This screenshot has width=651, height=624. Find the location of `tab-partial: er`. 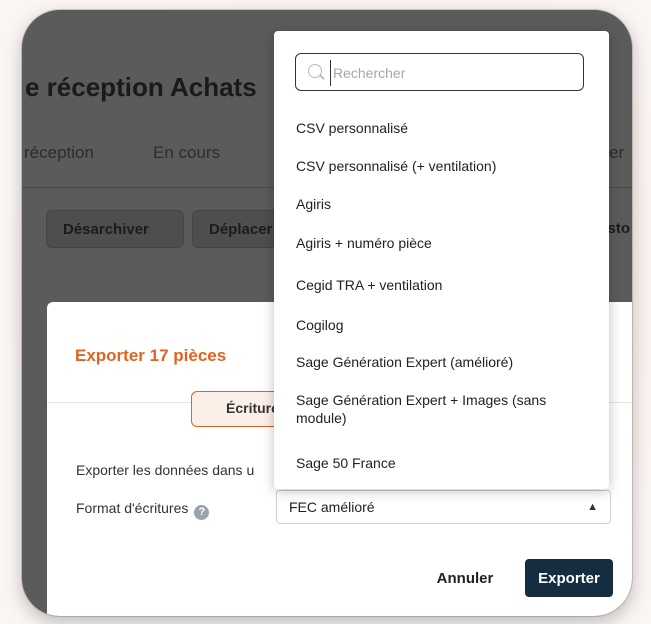

tab-partial: er is located at coordinates (616, 153).